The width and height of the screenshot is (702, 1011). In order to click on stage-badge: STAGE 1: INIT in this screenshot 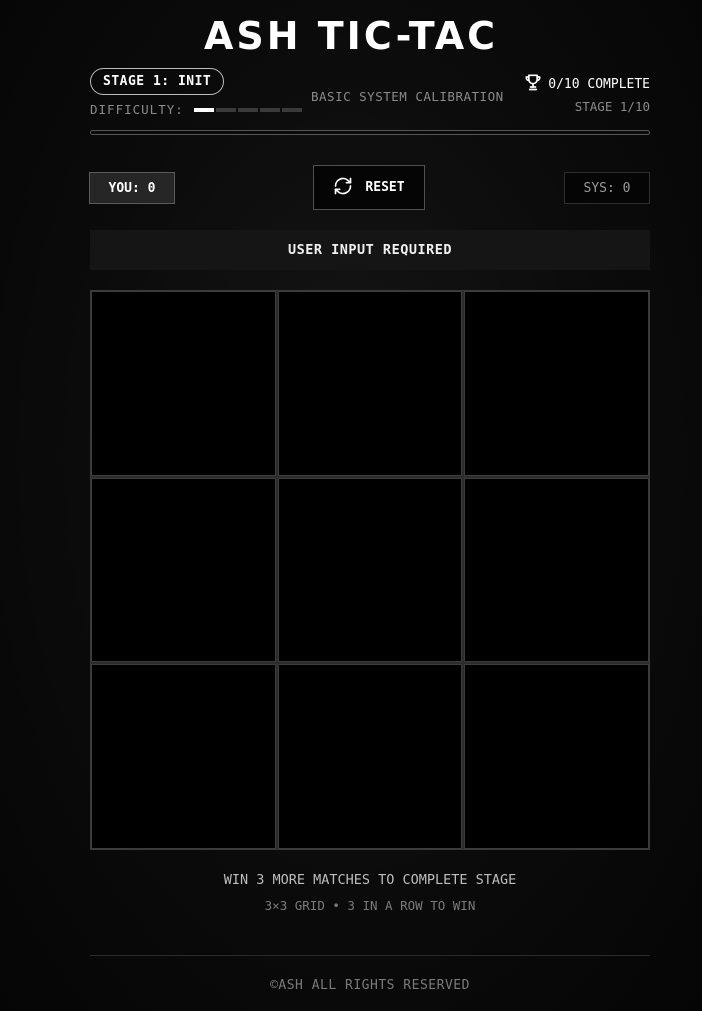, I will do `click(157, 81)`.